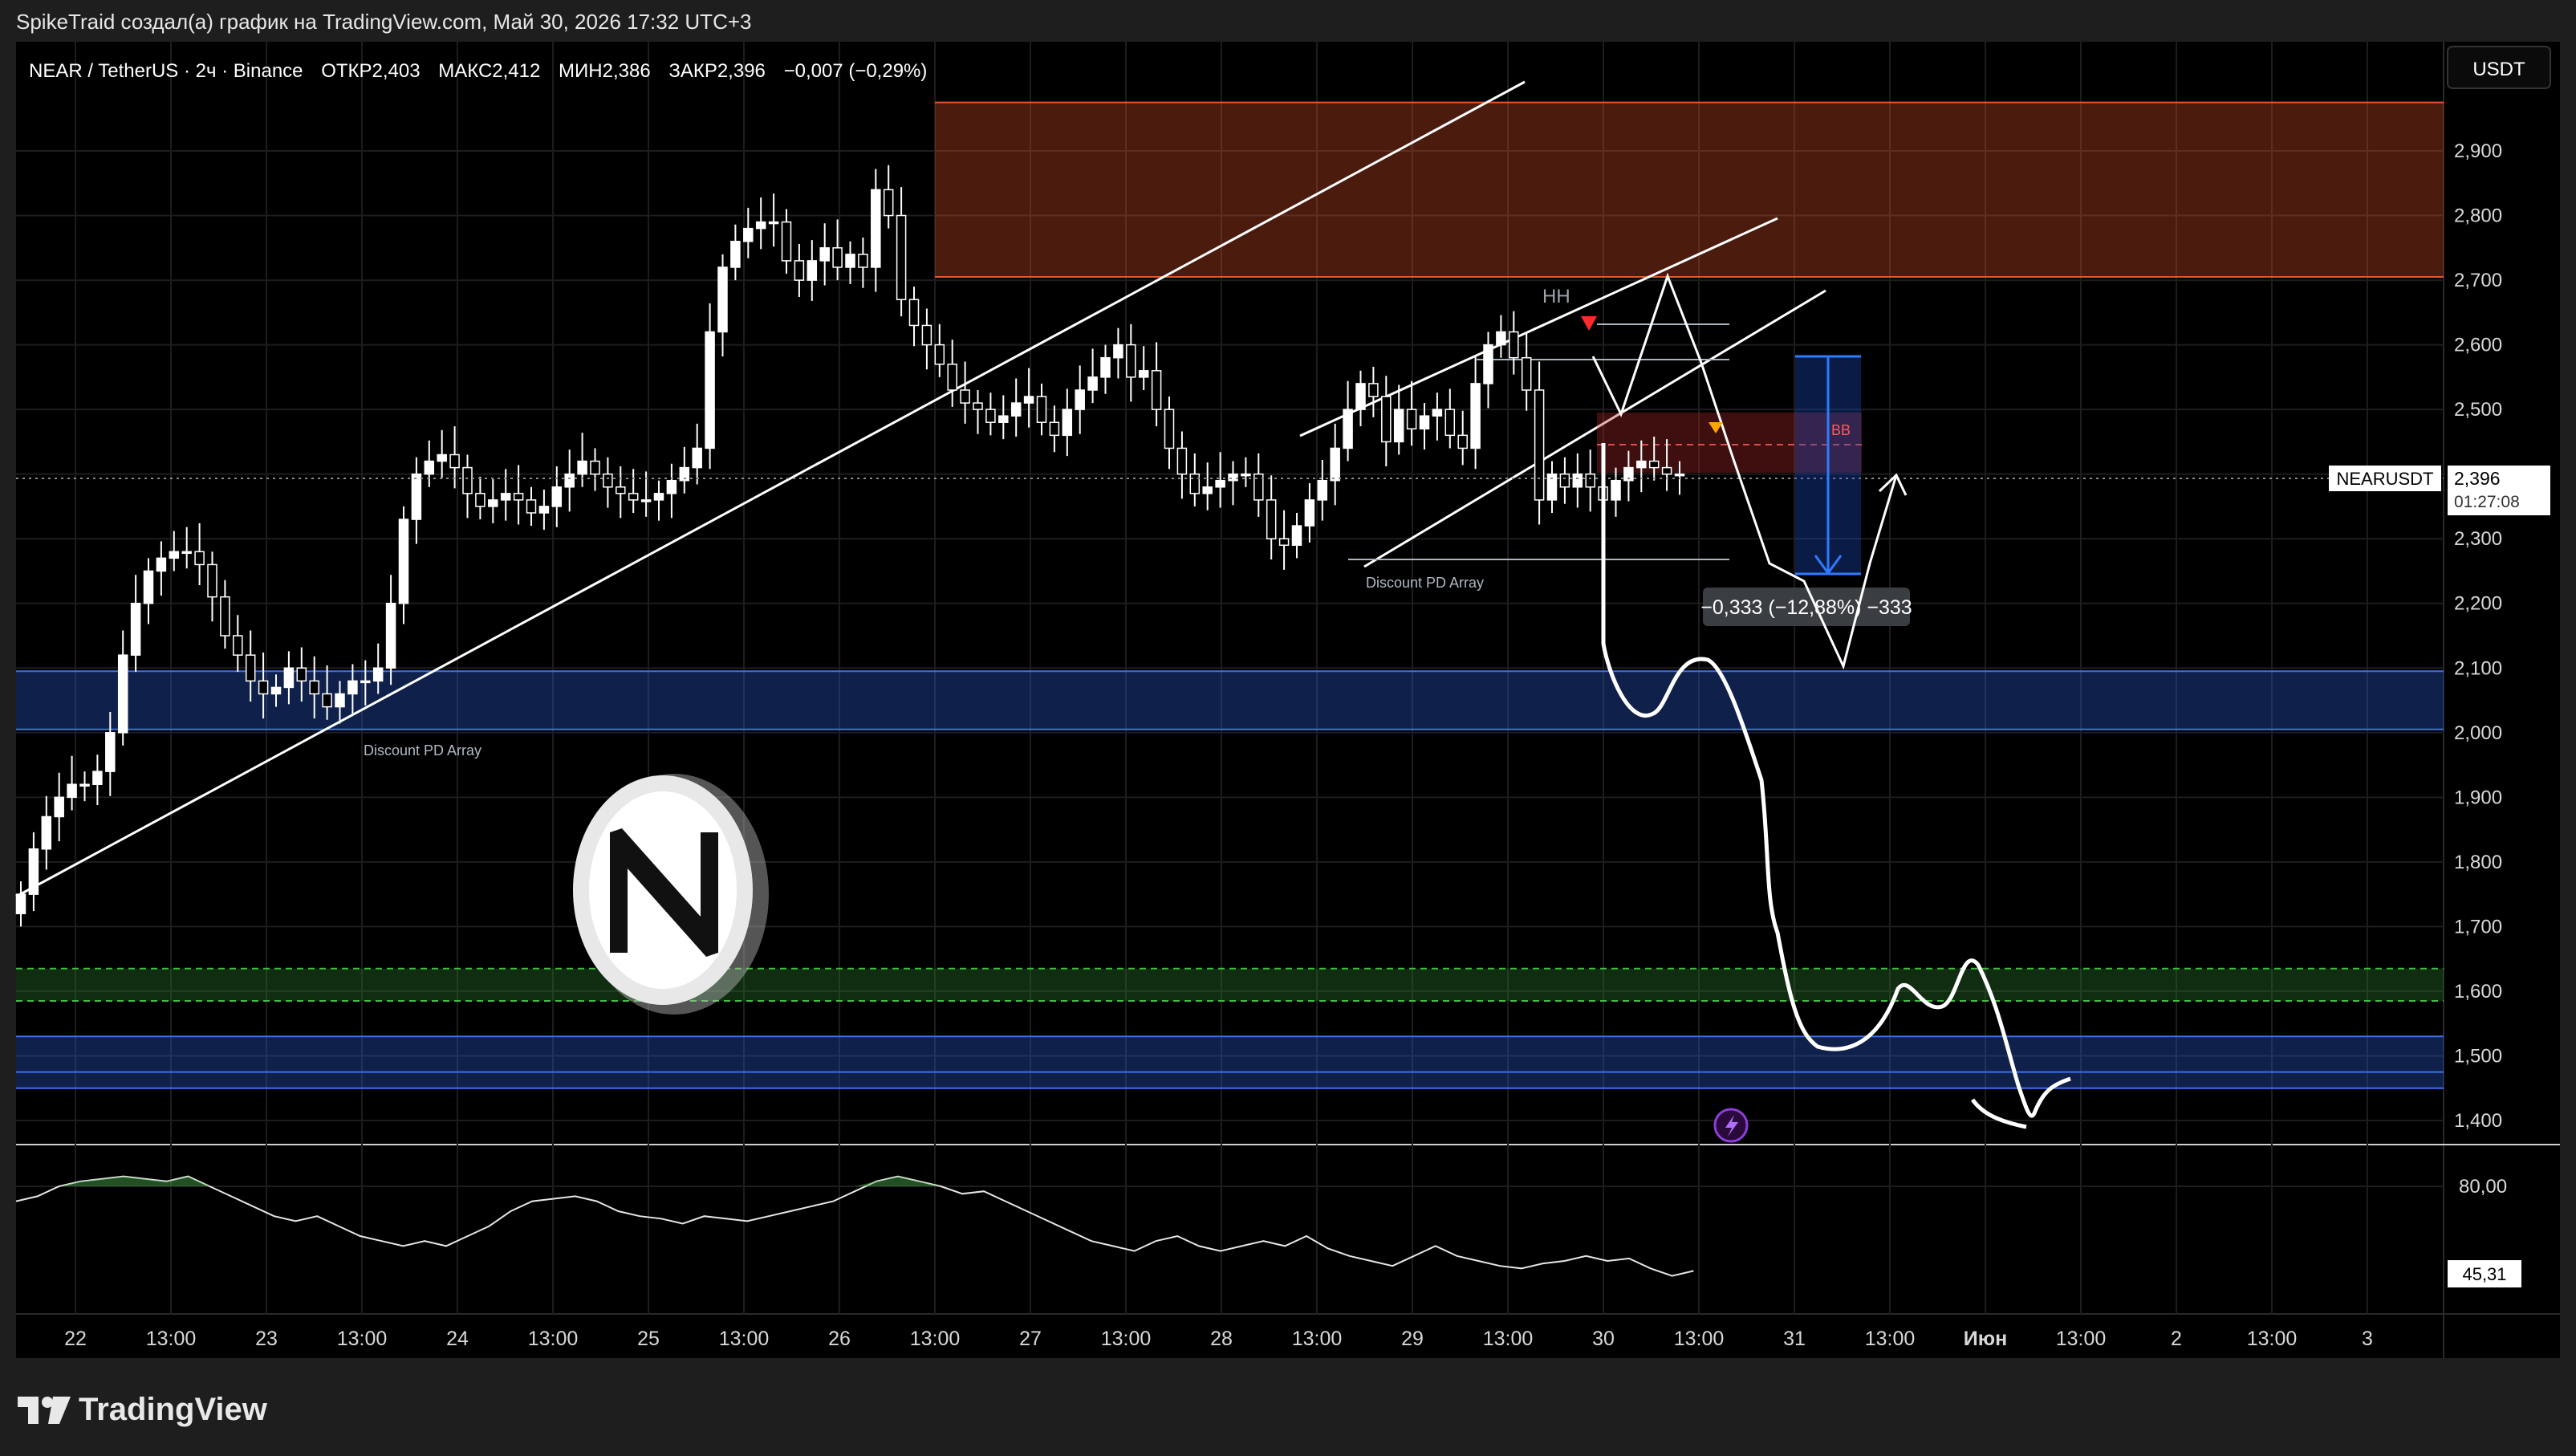 The image size is (2576, 1456). What do you see at coordinates (1222, 1339) in the screenshot?
I see `x-tick-label: 28` at bounding box center [1222, 1339].